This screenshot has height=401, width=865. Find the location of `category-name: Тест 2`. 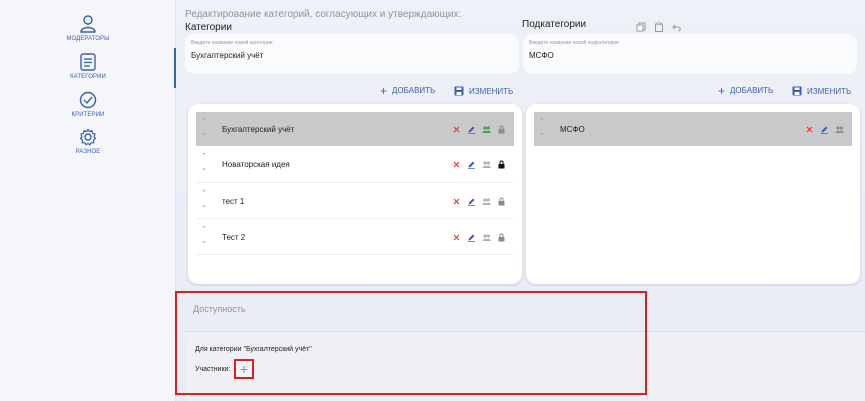

category-name: Тест 2 is located at coordinates (234, 237).